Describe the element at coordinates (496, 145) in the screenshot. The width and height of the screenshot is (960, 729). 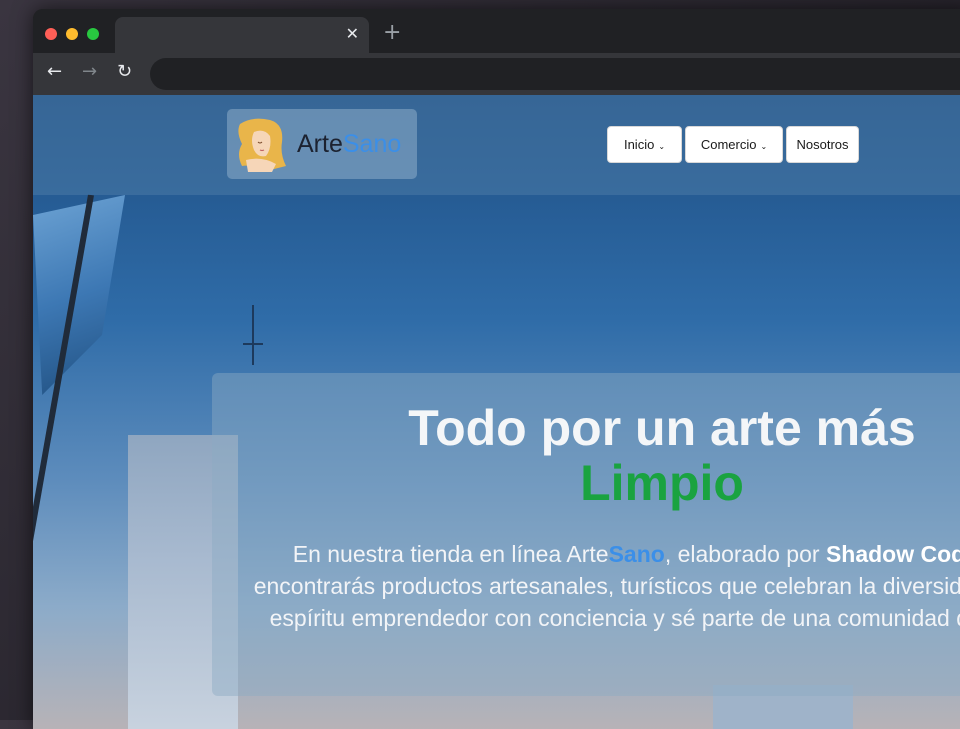
I see `site-header: ArteSano Inicio ⌄ Comercio ⌄ Nosotros` at that location.